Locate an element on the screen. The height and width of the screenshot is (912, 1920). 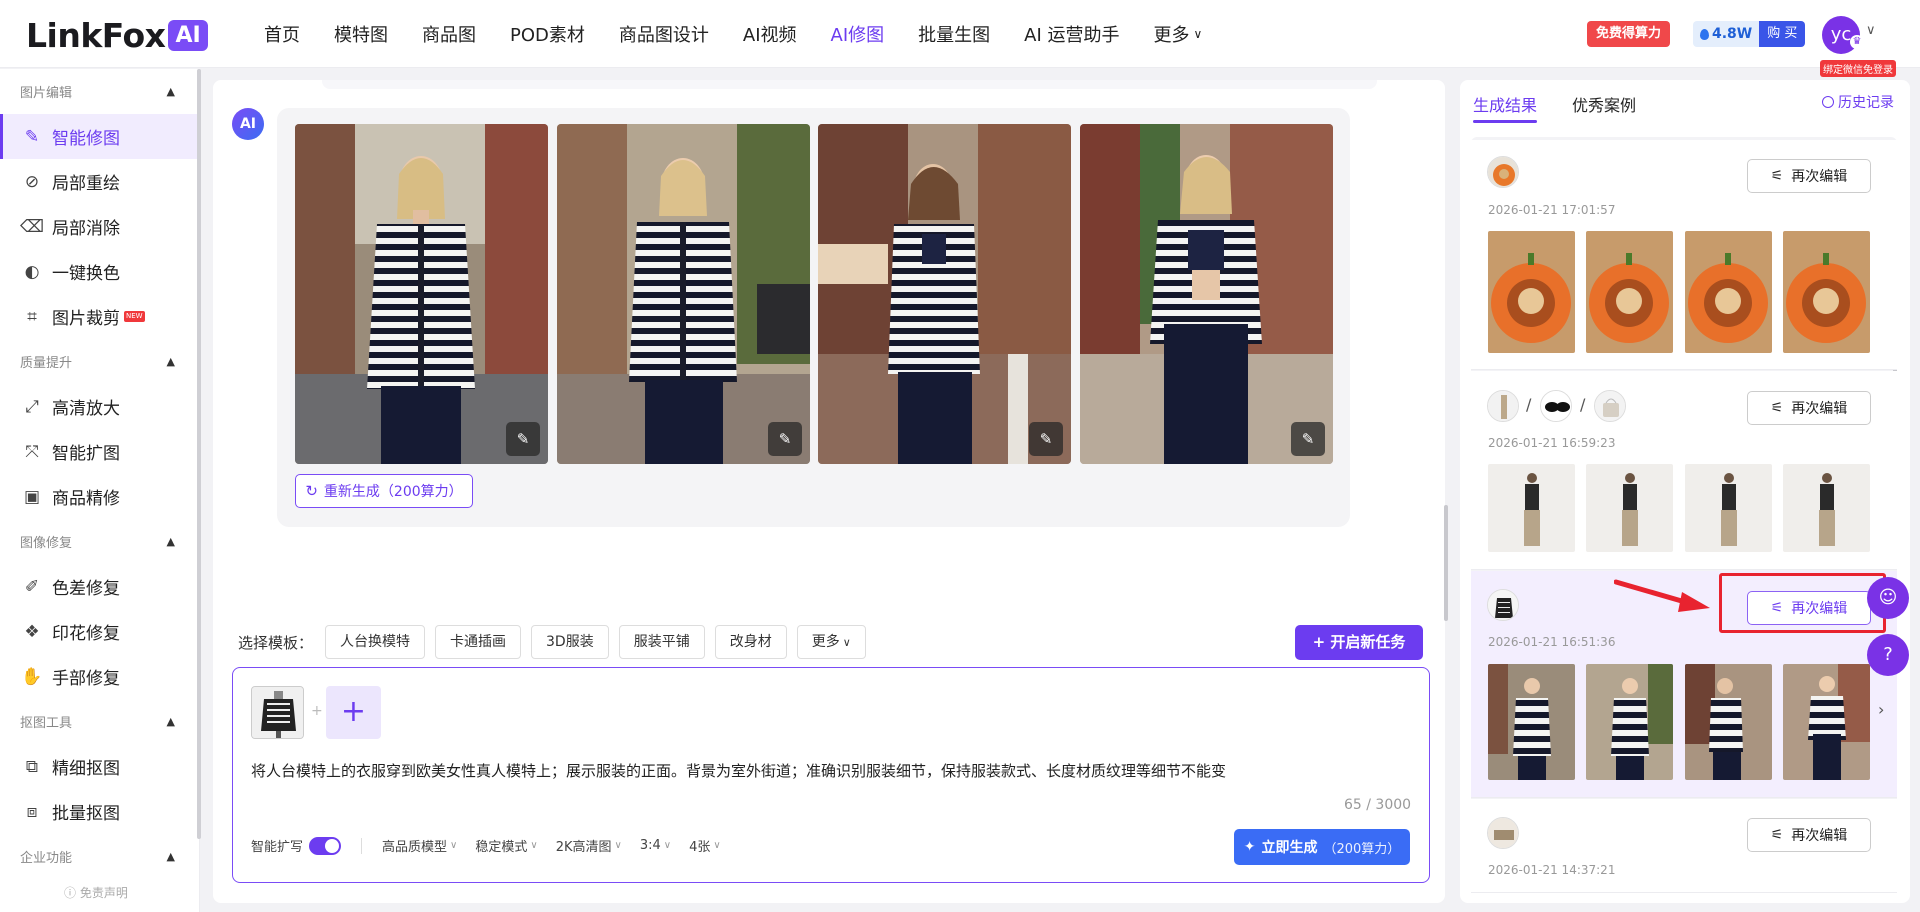
sidebar-item-fine-cutout: ⧉ 精细抠图 is located at coordinates (99, 766).